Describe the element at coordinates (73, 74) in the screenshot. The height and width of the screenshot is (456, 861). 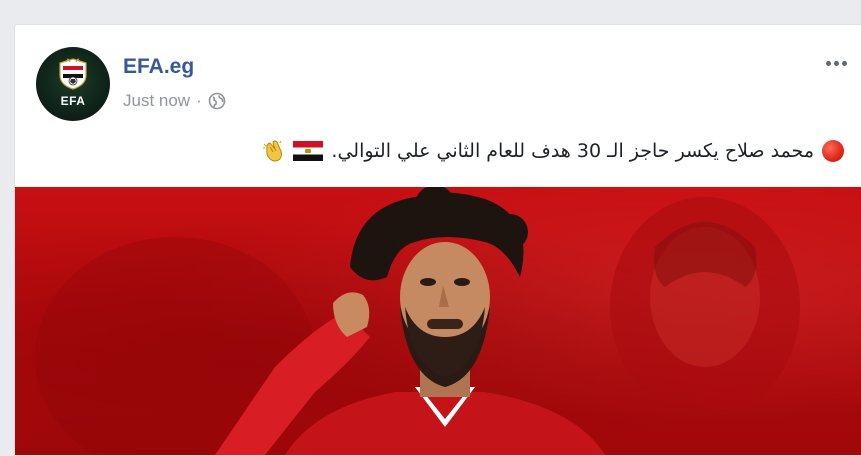
I see `efa-crest-icon` at that location.